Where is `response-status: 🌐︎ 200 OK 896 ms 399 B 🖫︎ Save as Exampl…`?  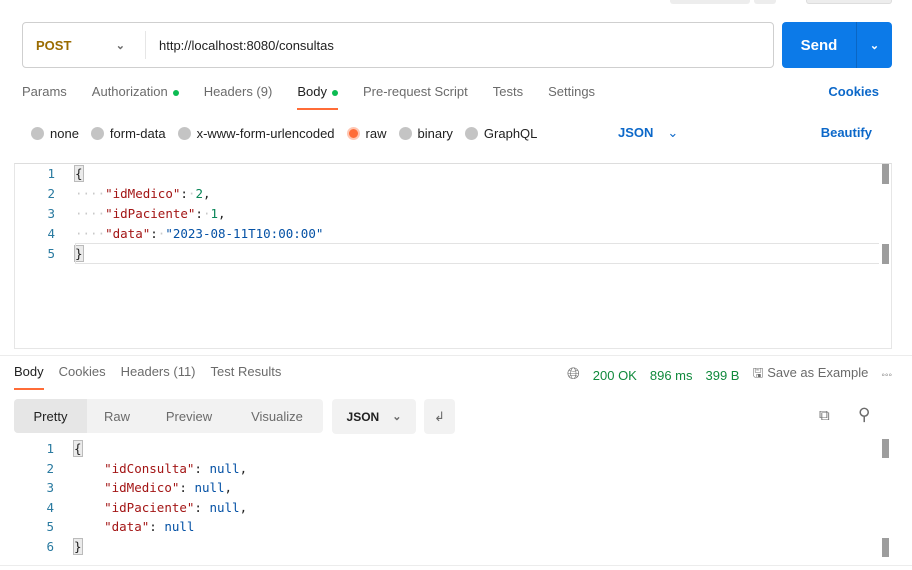 response-status: 🌐︎ 200 OK 896 ms 399 B 🖫︎ Save as Exampl… is located at coordinates (729, 375).